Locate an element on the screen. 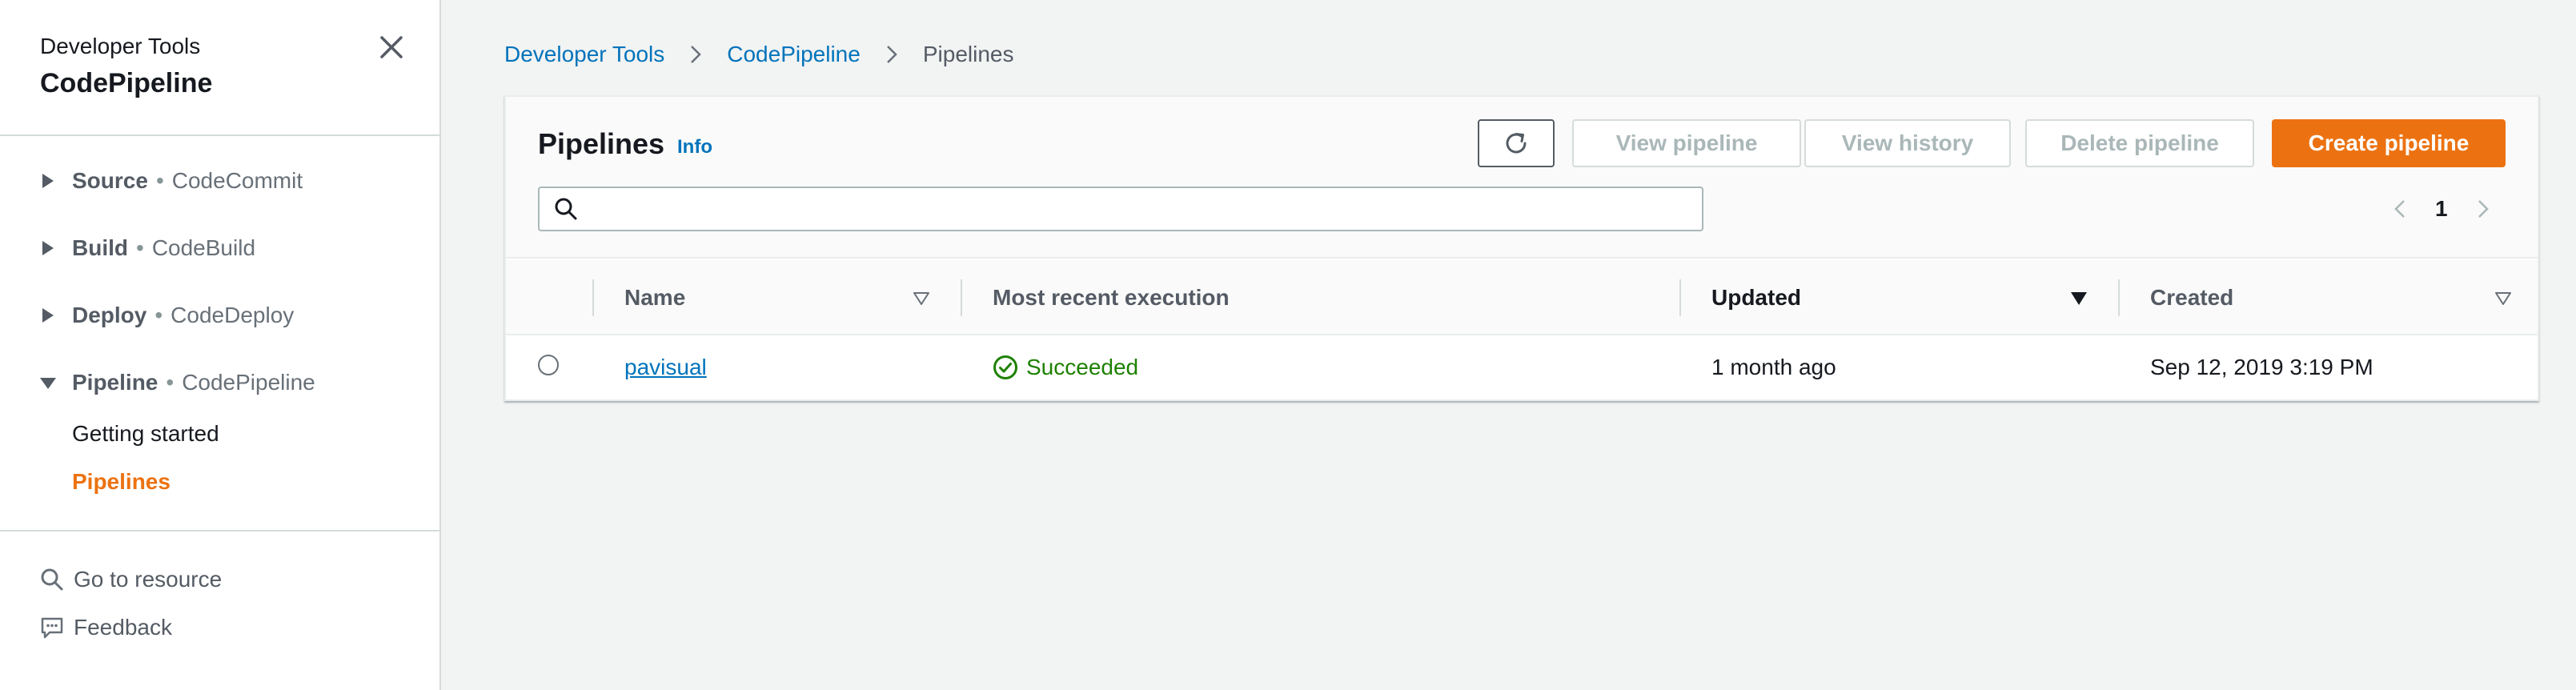 The width and height of the screenshot is (2576, 690). breadcrumb-developer-tools: Developer Tools is located at coordinates (584, 54).